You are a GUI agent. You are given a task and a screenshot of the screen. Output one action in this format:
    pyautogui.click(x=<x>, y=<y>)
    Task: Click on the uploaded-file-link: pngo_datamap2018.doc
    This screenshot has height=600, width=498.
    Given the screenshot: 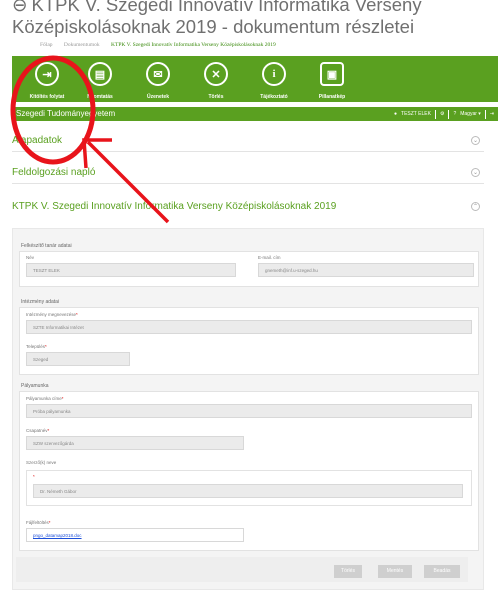 What is the action you would take?
    pyautogui.click(x=135, y=535)
    